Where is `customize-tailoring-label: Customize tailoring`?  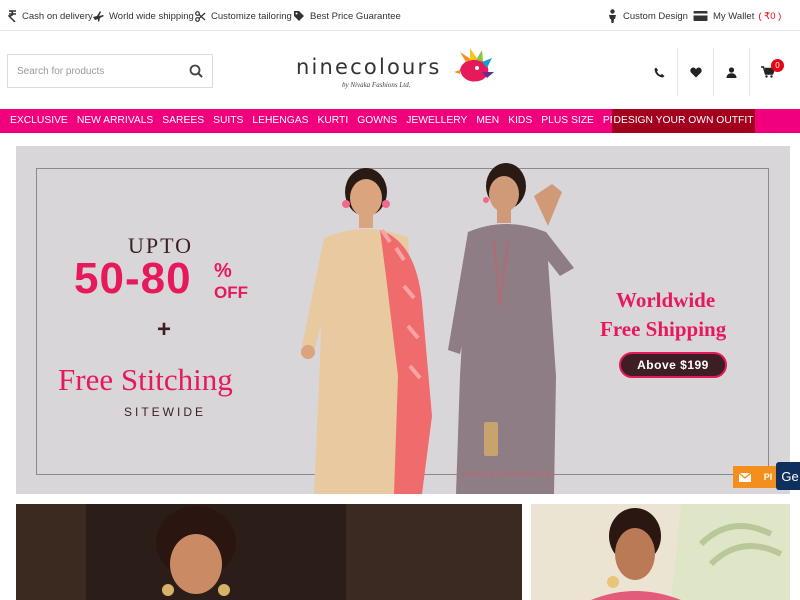 customize-tailoring-label: Customize tailoring is located at coordinates (251, 16).